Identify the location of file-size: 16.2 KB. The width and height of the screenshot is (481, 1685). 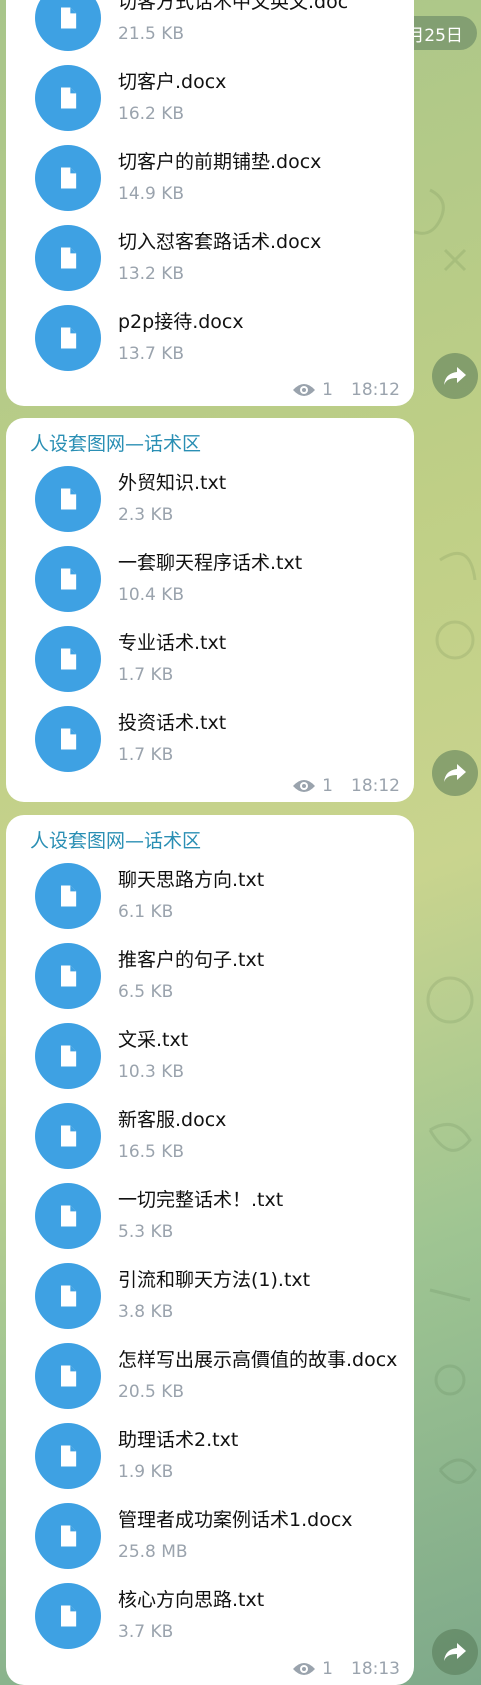
(151, 114).